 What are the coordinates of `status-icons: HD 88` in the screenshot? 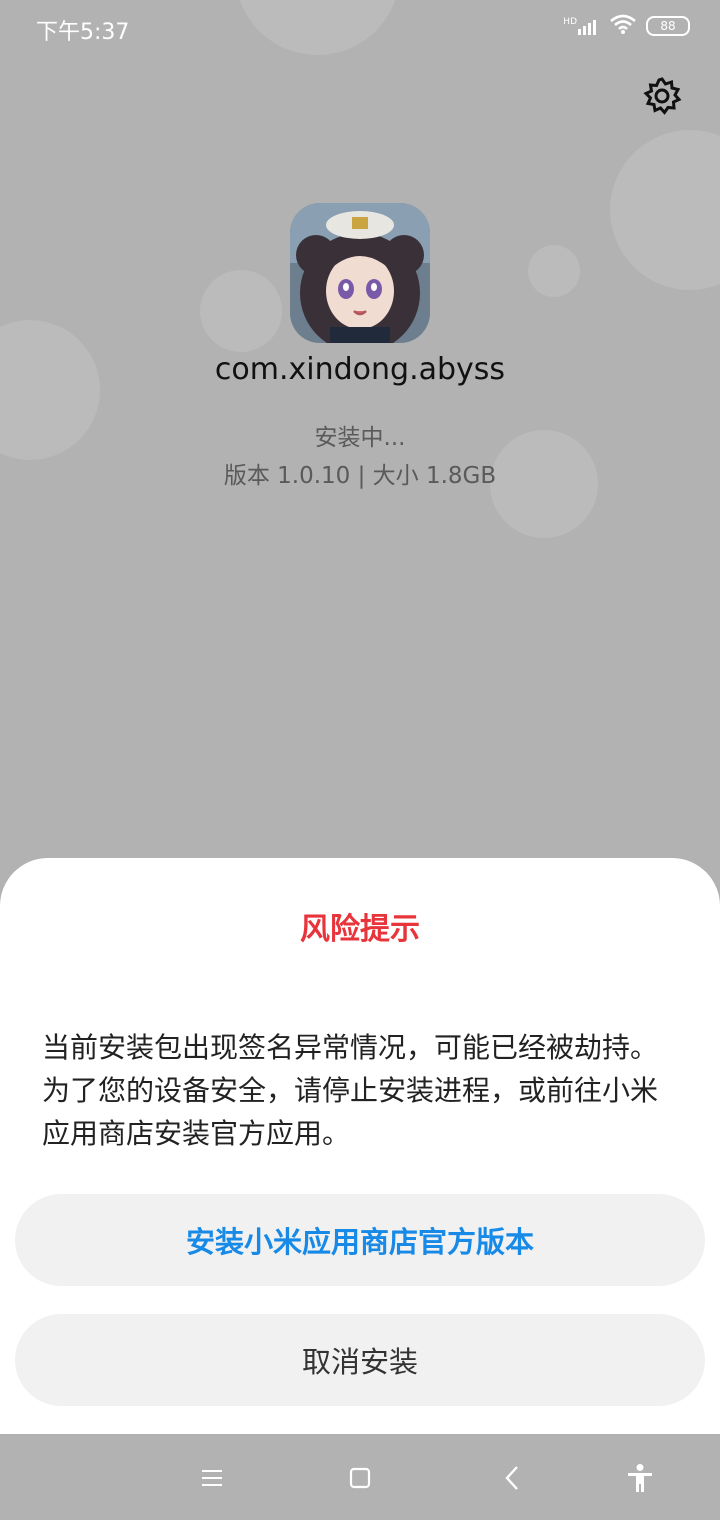 It's located at (626, 26).